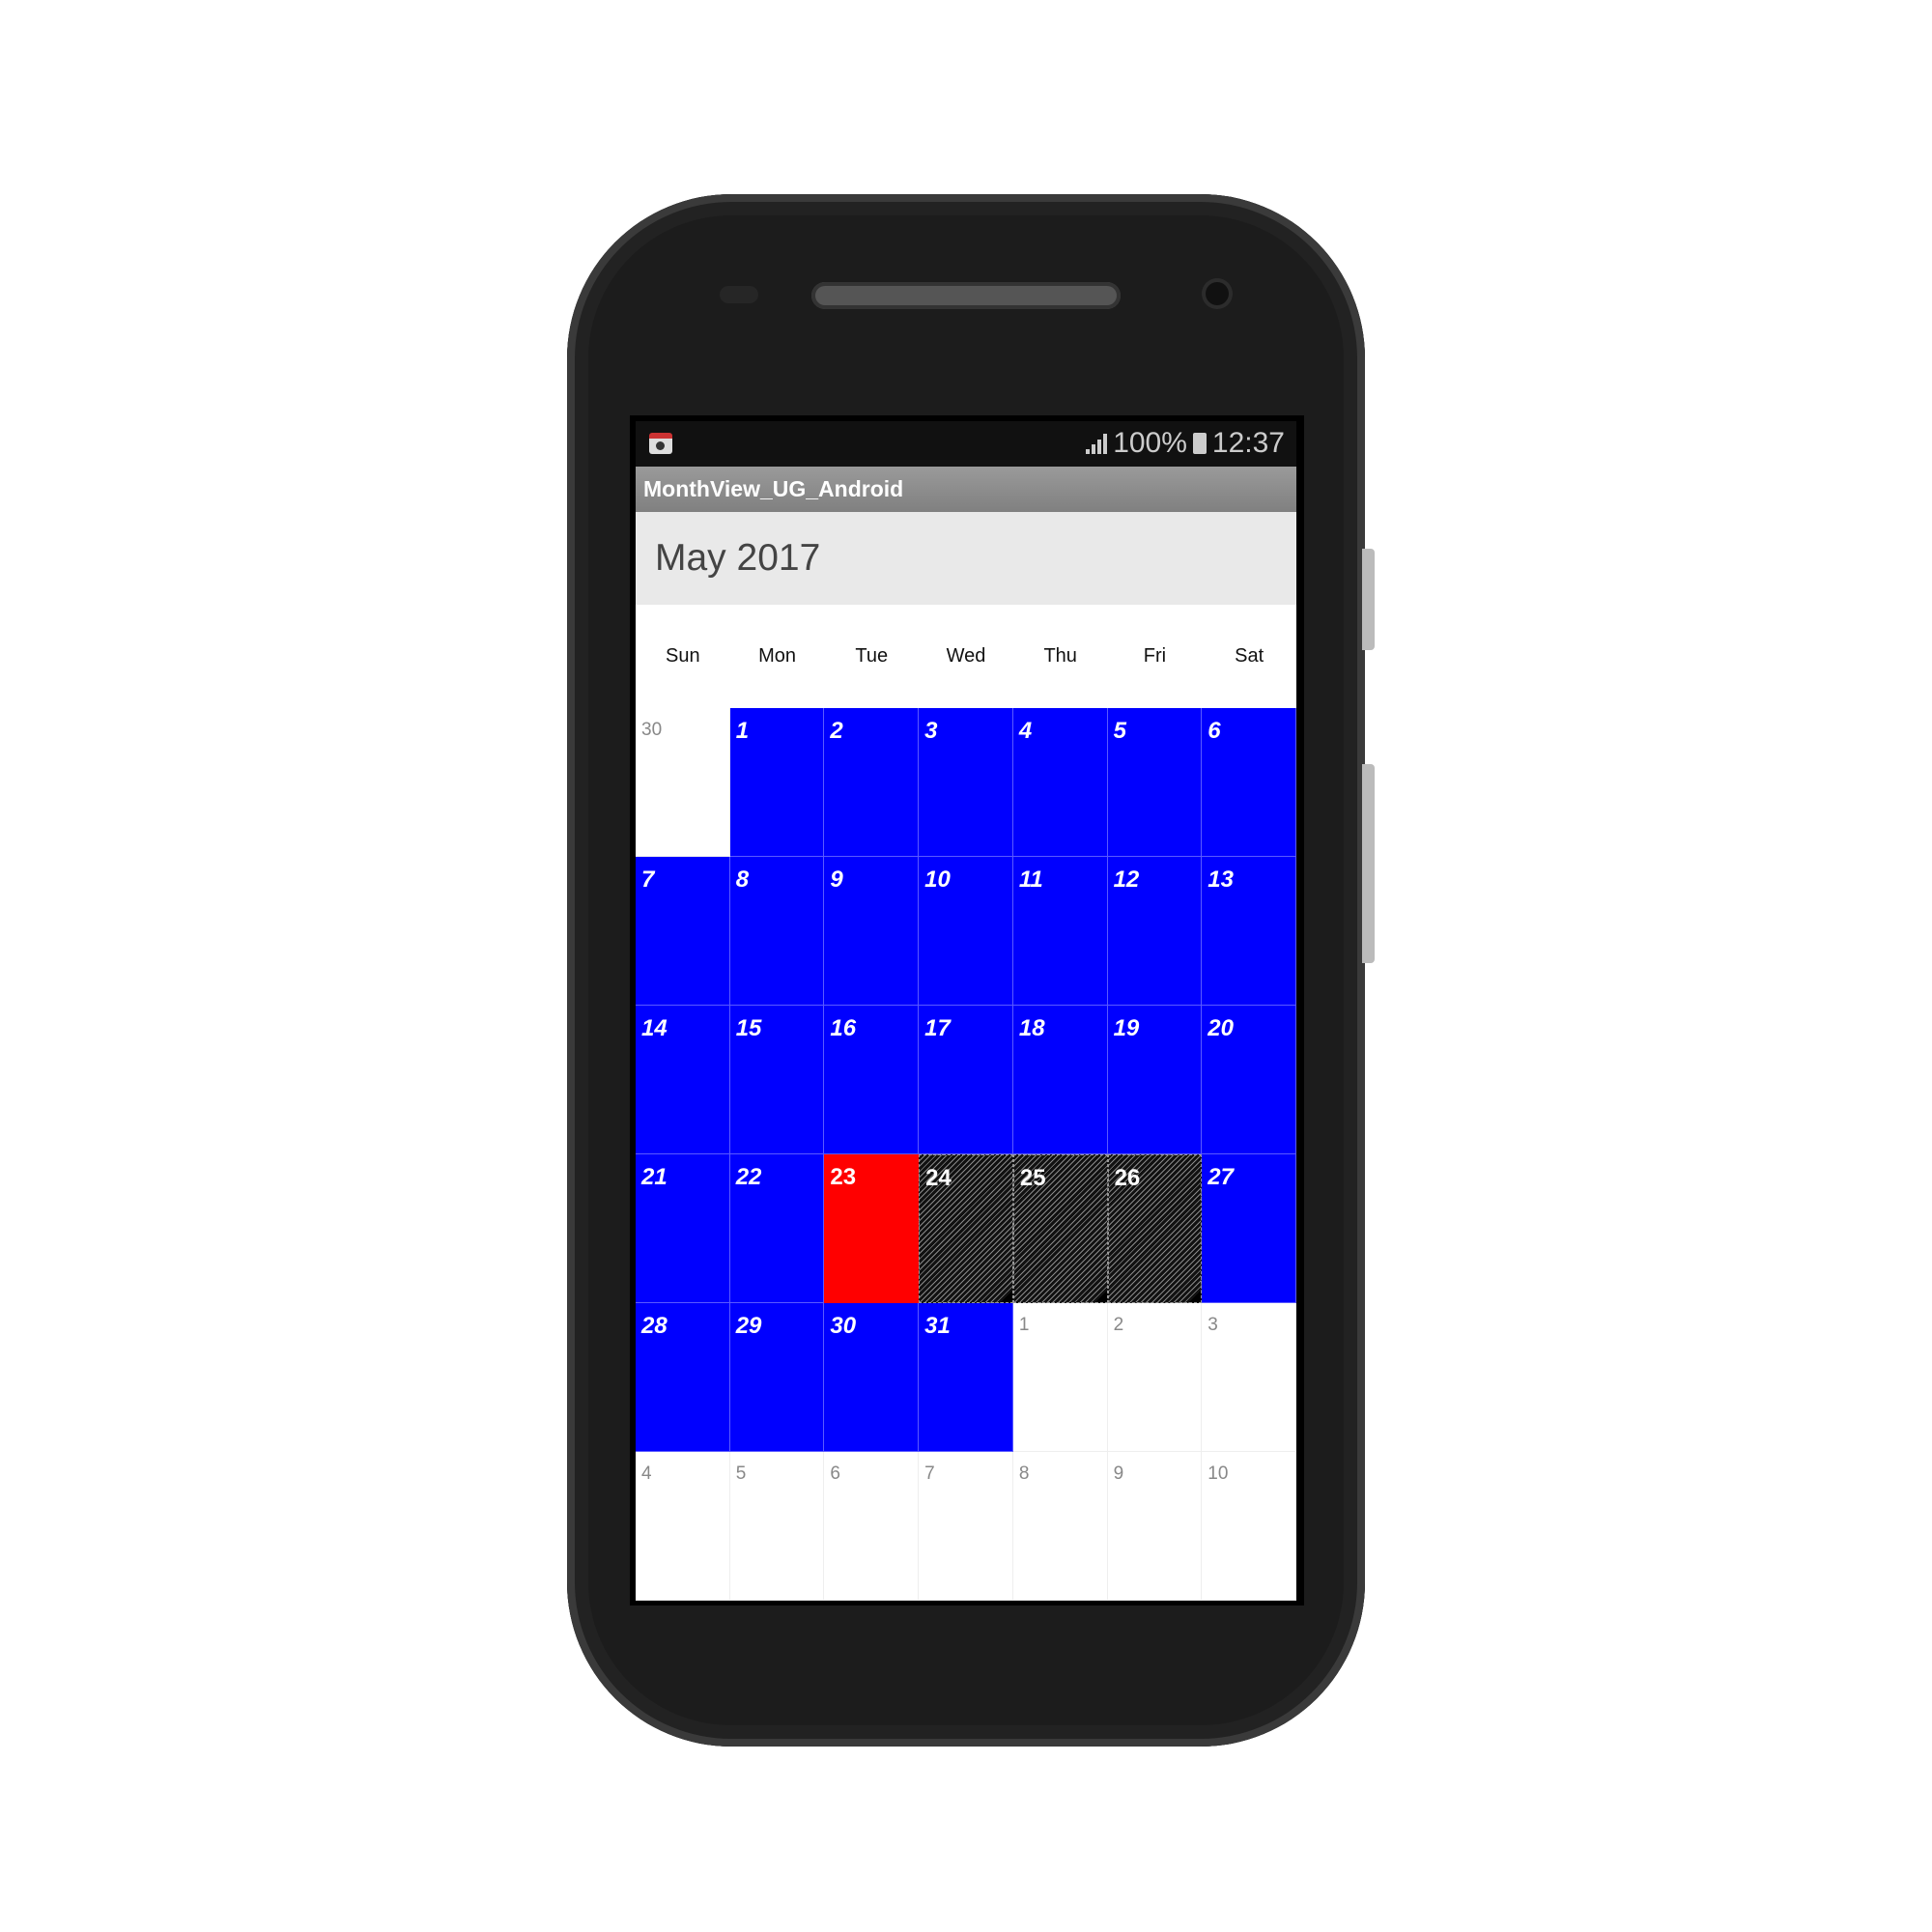 The width and height of the screenshot is (1932, 1932). What do you see at coordinates (1221, 1177) in the screenshot?
I see `date-label: 27` at bounding box center [1221, 1177].